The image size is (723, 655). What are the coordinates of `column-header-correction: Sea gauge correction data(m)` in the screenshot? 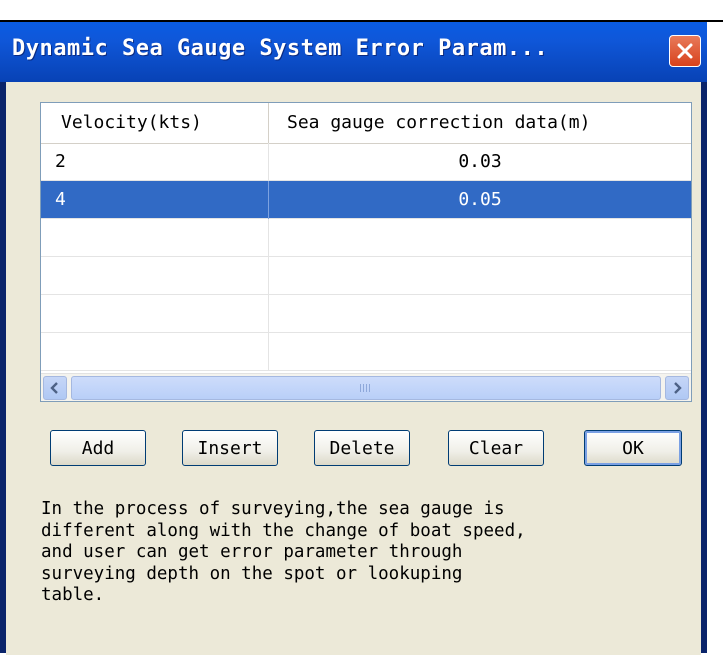 It's located at (480, 123).